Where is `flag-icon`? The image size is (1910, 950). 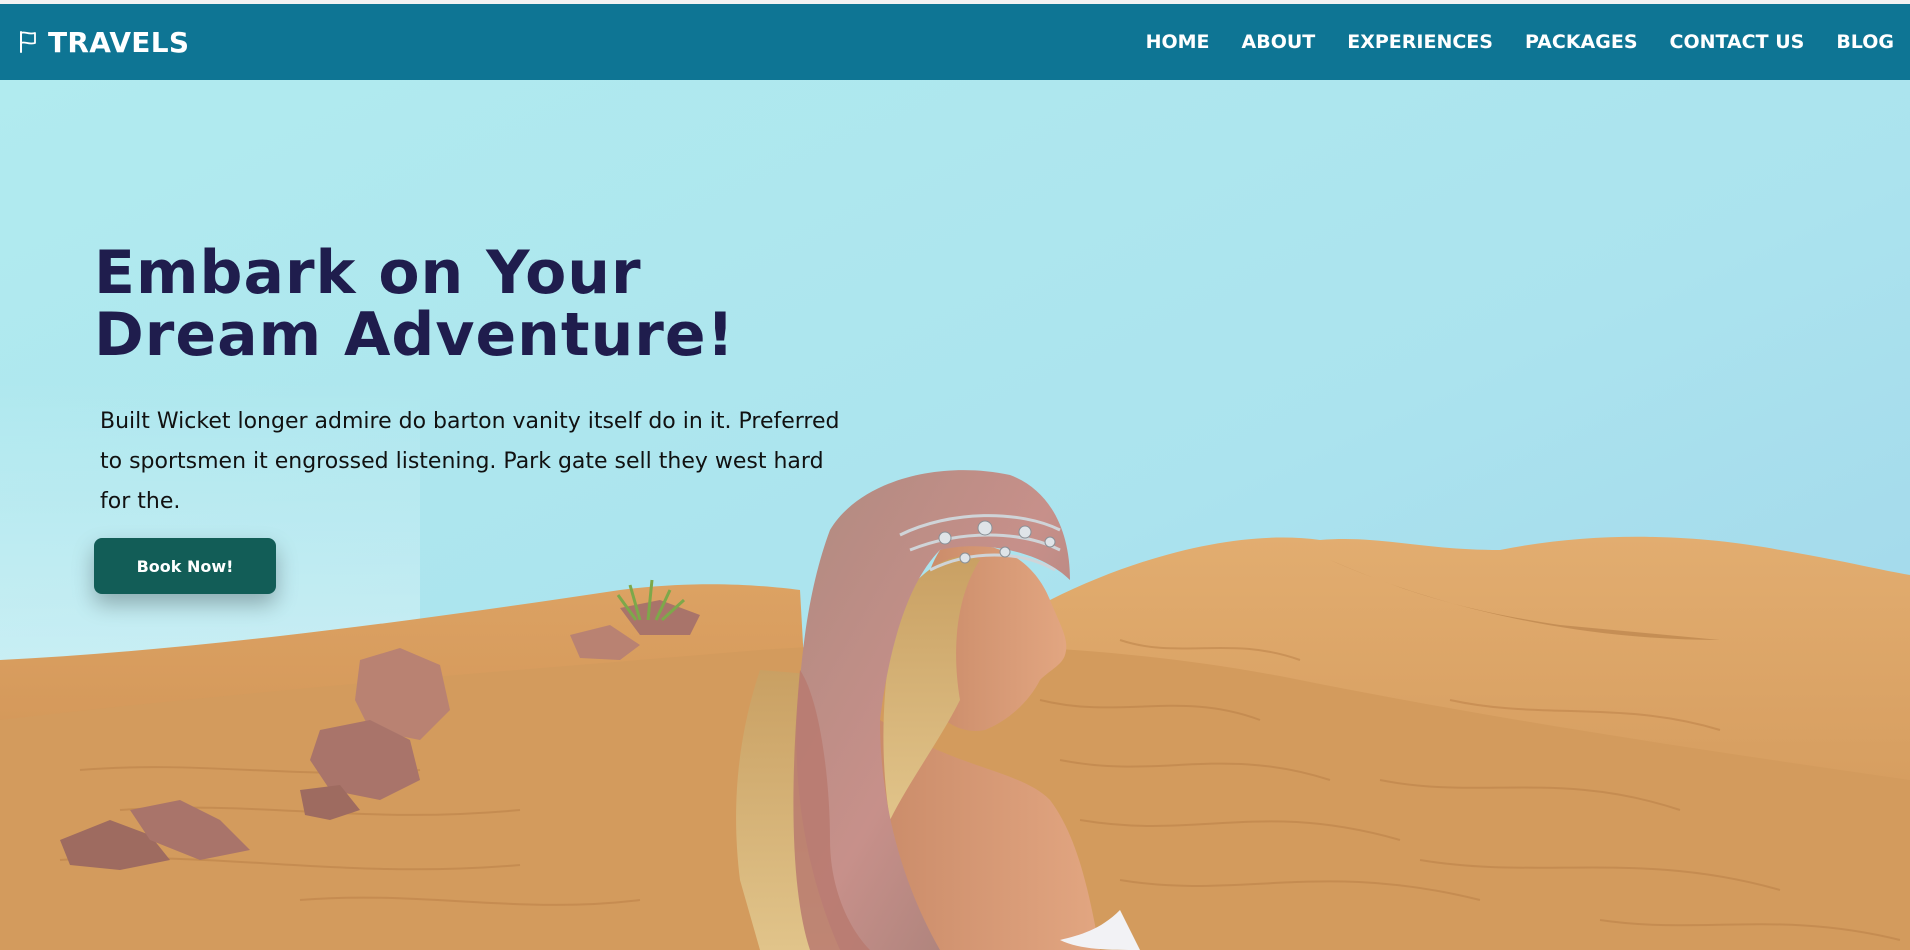 flag-icon is located at coordinates (28, 42).